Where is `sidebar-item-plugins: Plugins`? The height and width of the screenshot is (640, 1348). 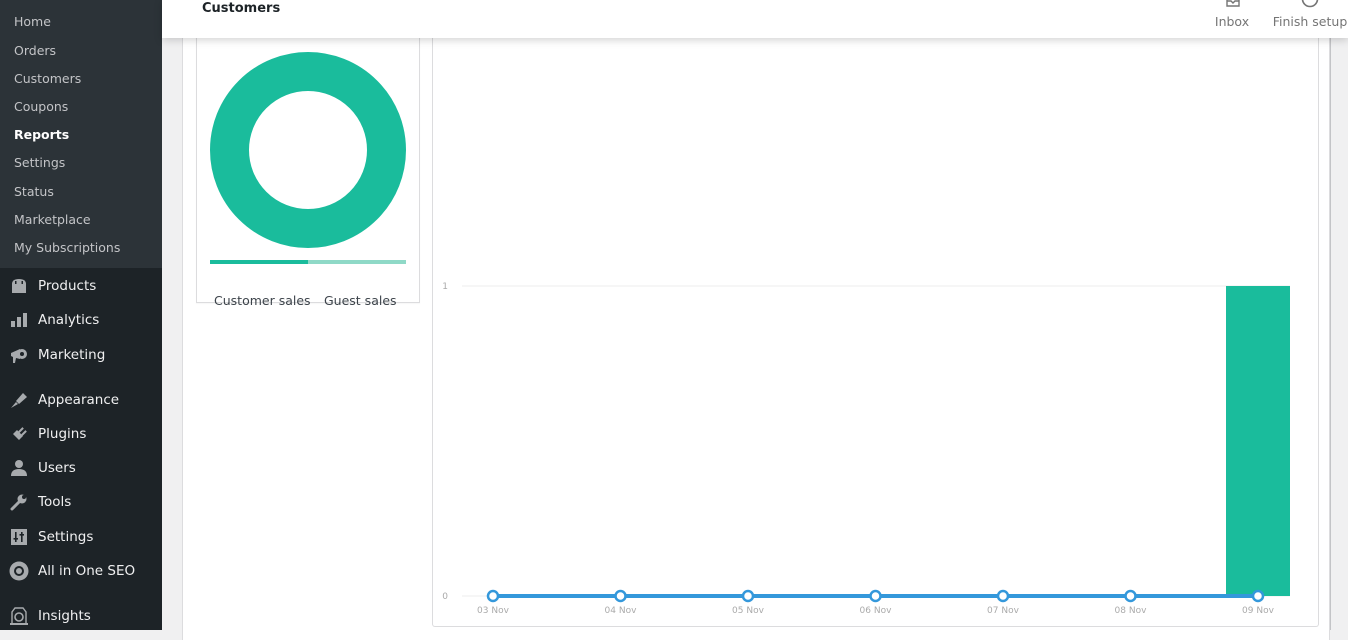
sidebar-item-plugins: Plugins is located at coordinates (81, 434).